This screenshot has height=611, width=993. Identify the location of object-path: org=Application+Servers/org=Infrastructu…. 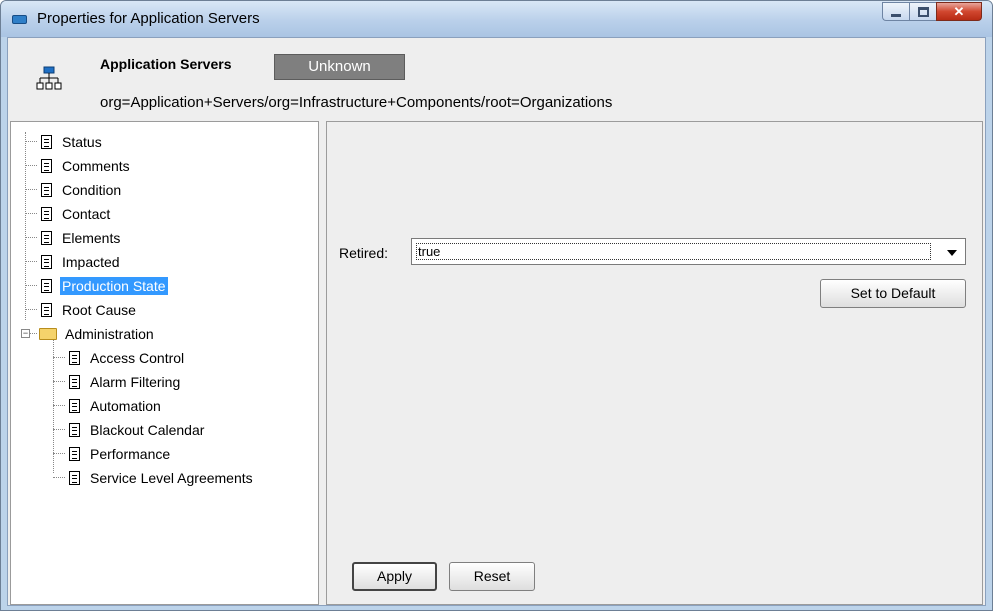
(356, 102).